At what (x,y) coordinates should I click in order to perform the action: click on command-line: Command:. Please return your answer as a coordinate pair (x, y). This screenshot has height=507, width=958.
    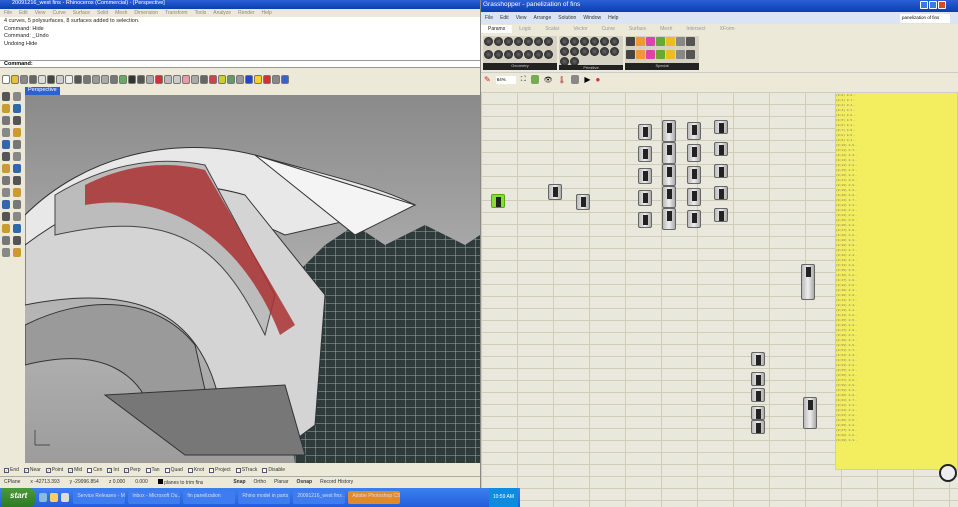
    Looking at the image, I should click on (240, 64).